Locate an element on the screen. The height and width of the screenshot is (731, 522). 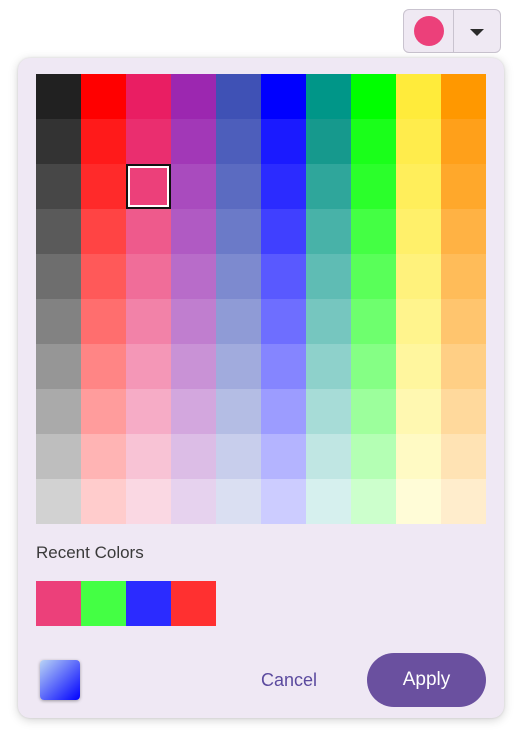
apply-button: Apply is located at coordinates (426, 680).